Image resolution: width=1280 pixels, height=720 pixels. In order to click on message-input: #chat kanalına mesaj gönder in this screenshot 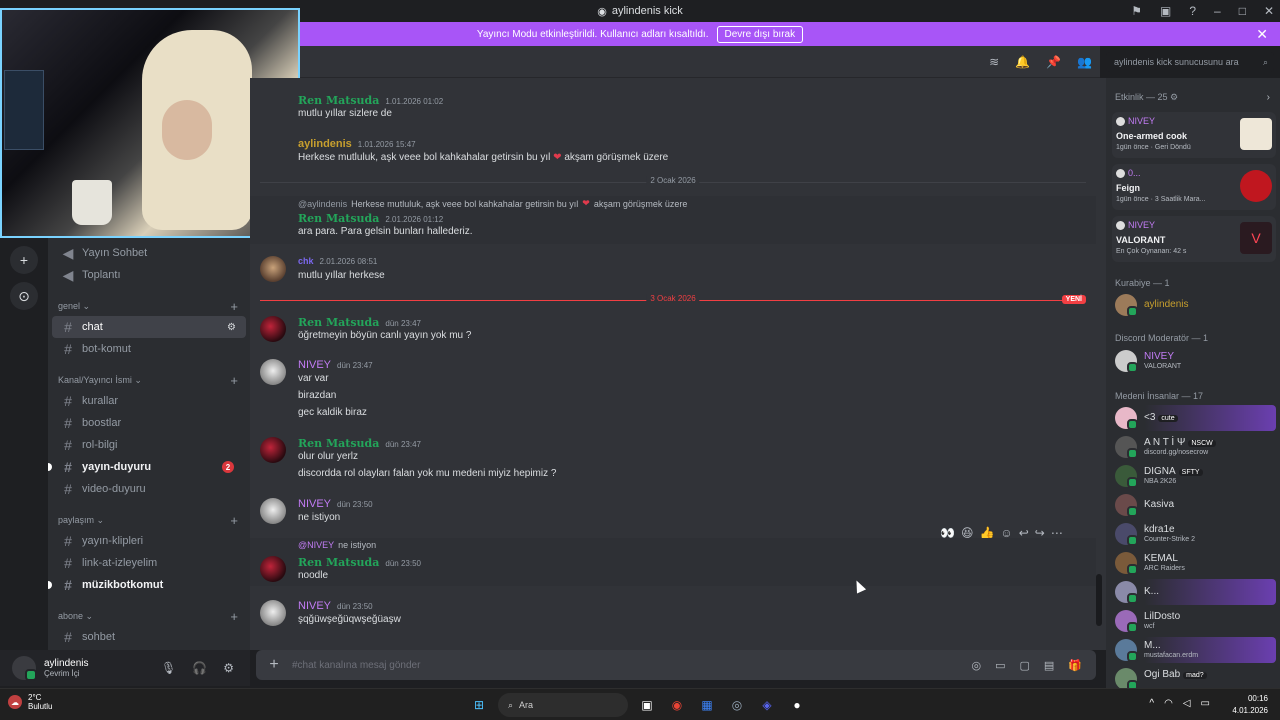, I will do `click(631, 665)`.